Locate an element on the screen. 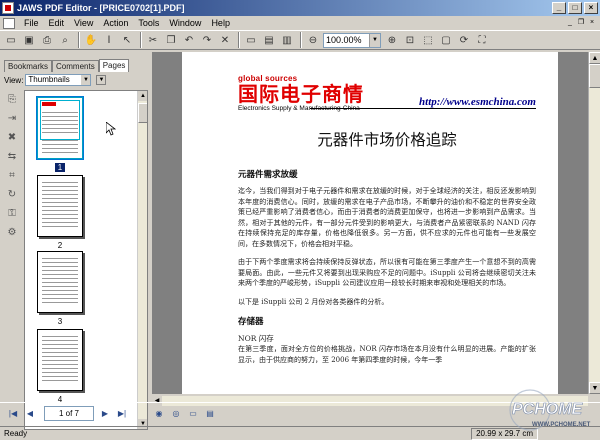  previous-page-icon: ◀ is located at coordinates (30, 414).